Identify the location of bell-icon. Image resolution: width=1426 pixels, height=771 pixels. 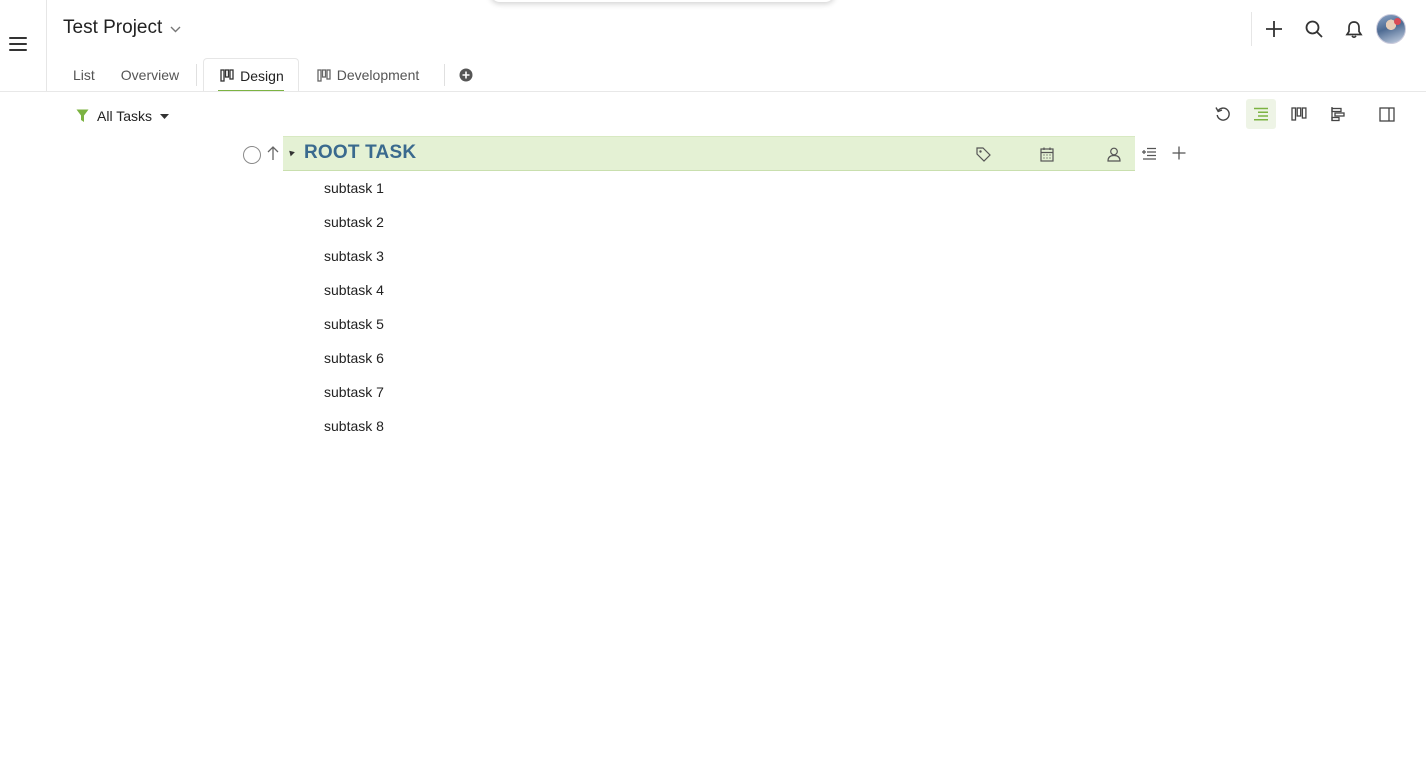
(1354, 29).